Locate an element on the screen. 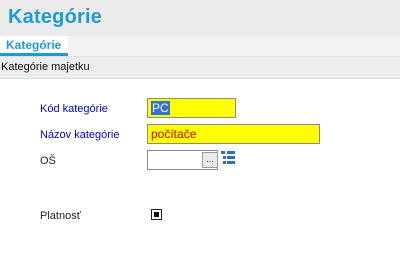 The height and width of the screenshot is (259, 400). nazov-kategorie-input: počítače is located at coordinates (233, 134).